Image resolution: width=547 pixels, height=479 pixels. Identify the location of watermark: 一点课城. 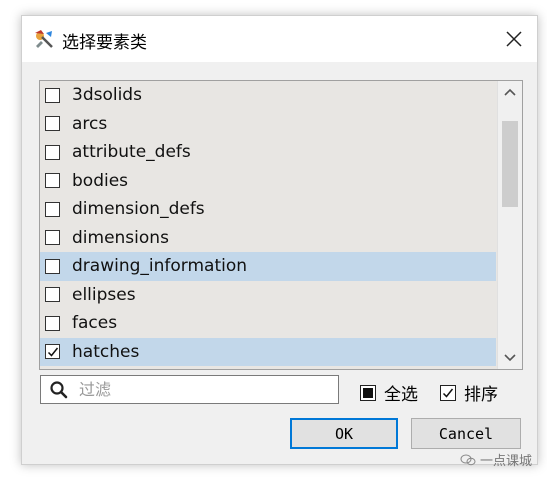
(496, 459).